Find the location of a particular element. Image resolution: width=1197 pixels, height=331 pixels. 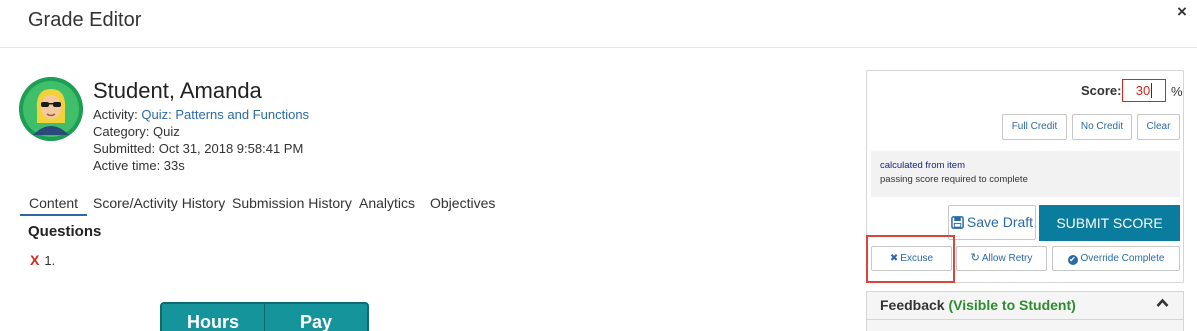

category-line: Category: Quiz is located at coordinates (136, 131).